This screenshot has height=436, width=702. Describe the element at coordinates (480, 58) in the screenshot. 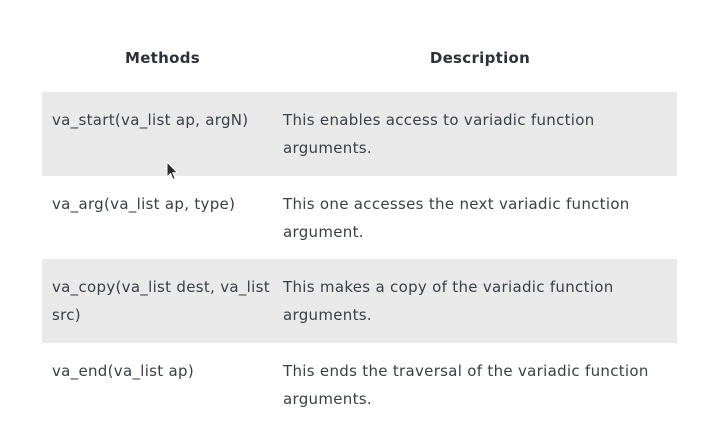

I see `header-description: Description` at that location.